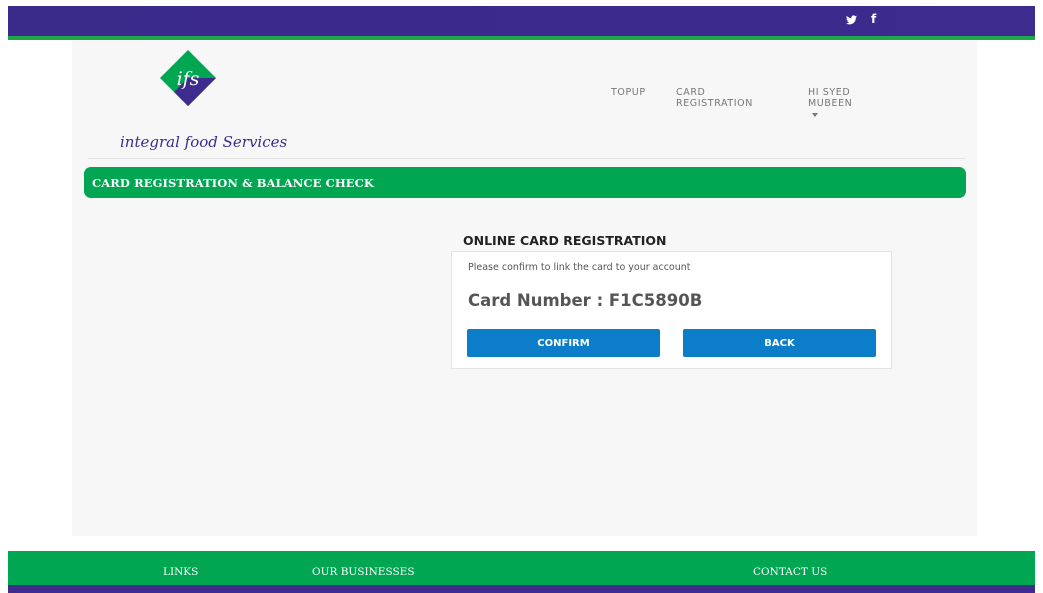 This screenshot has width=1043, height=593. What do you see at coordinates (628, 92) in the screenshot?
I see `nav-topup: TOPUP` at bounding box center [628, 92].